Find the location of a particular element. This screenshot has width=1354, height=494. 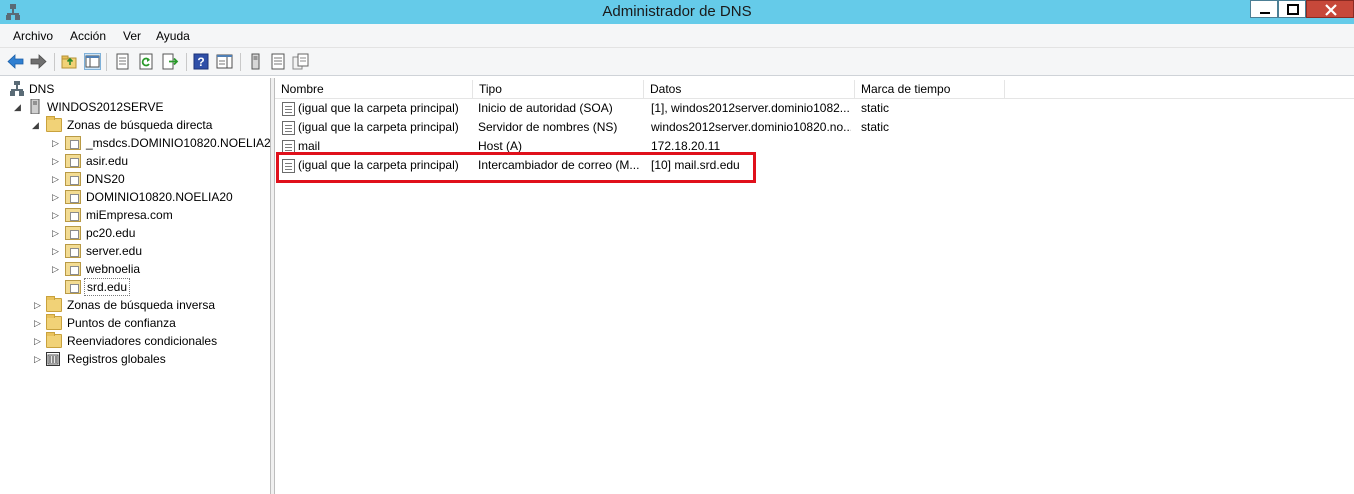

menu-ver: Ver is located at coordinates (132, 36).